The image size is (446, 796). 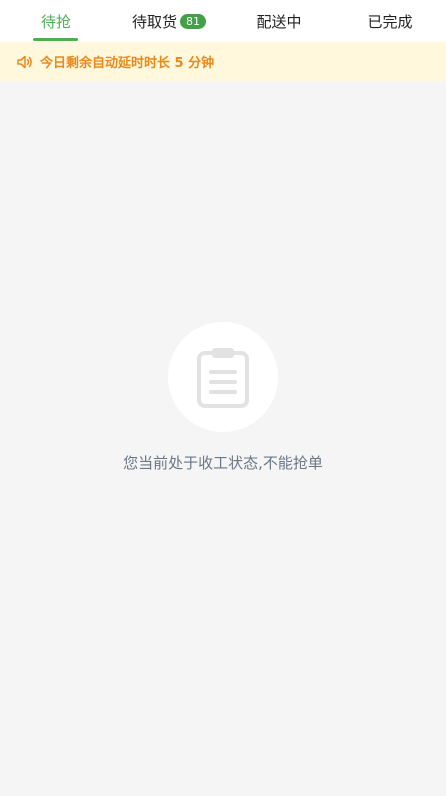 I want to click on tab-pending-pickup: 待取货 81, so click(x=169, y=21).